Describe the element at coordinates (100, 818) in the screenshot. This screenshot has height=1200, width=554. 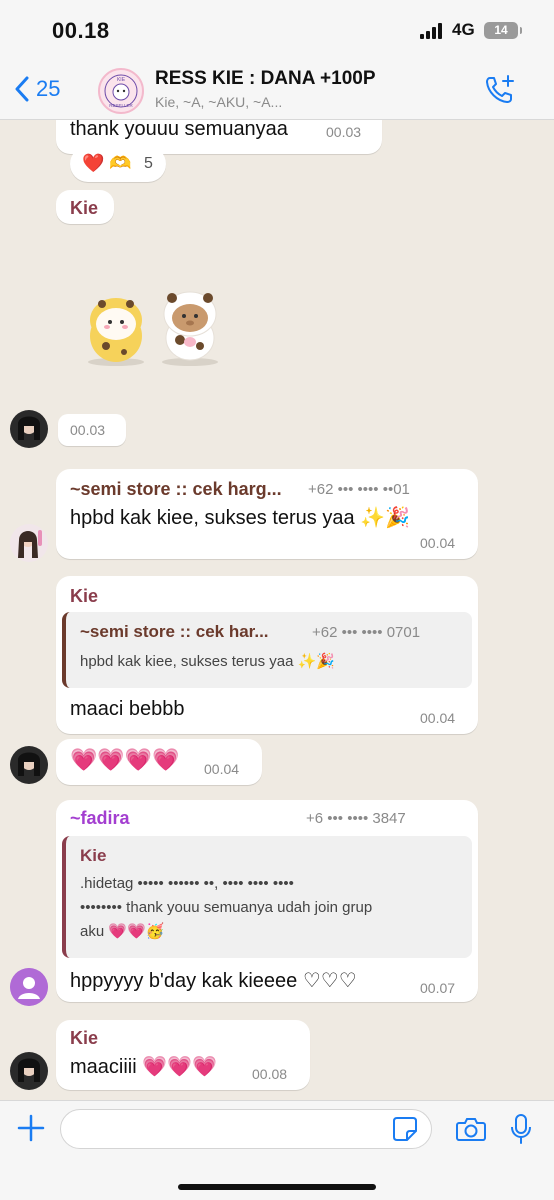
I see `sender-name: ~fadira` at that location.